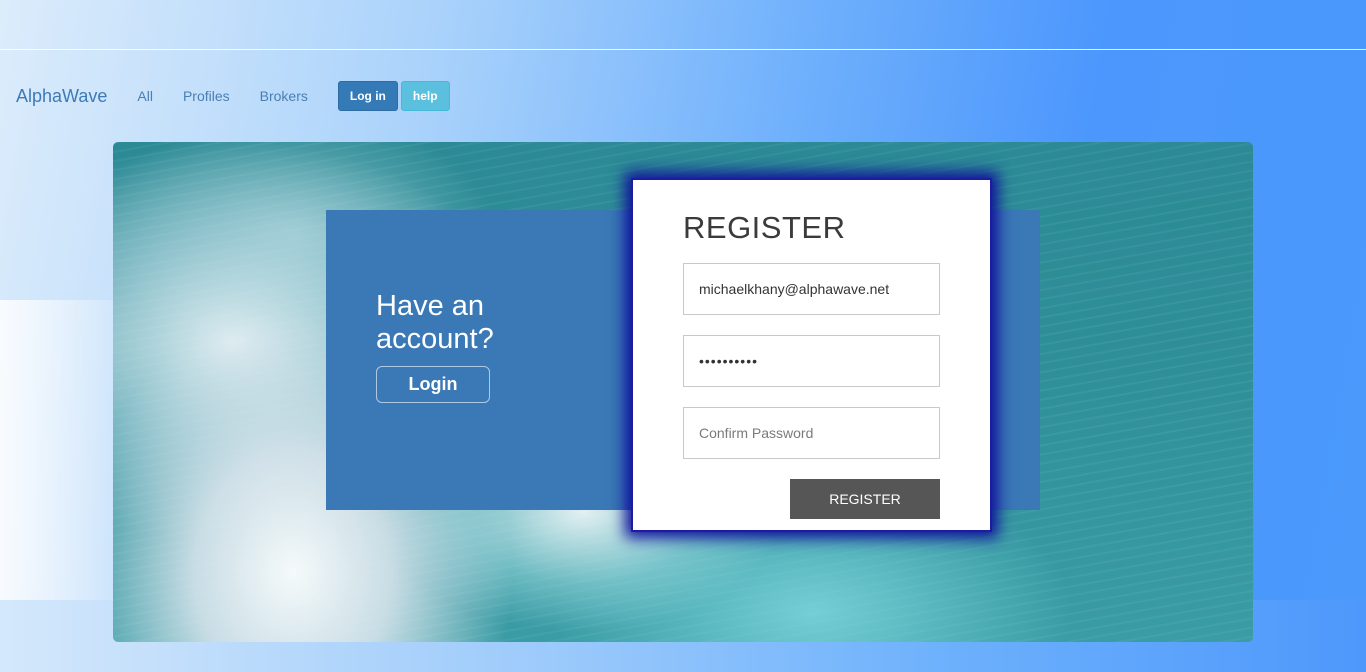 This screenshot has height=672, width=1366. What do you see at coordinates (811, 433) in the screenshot?
I see `confirm-password-field` at bounding box center [811, 433].